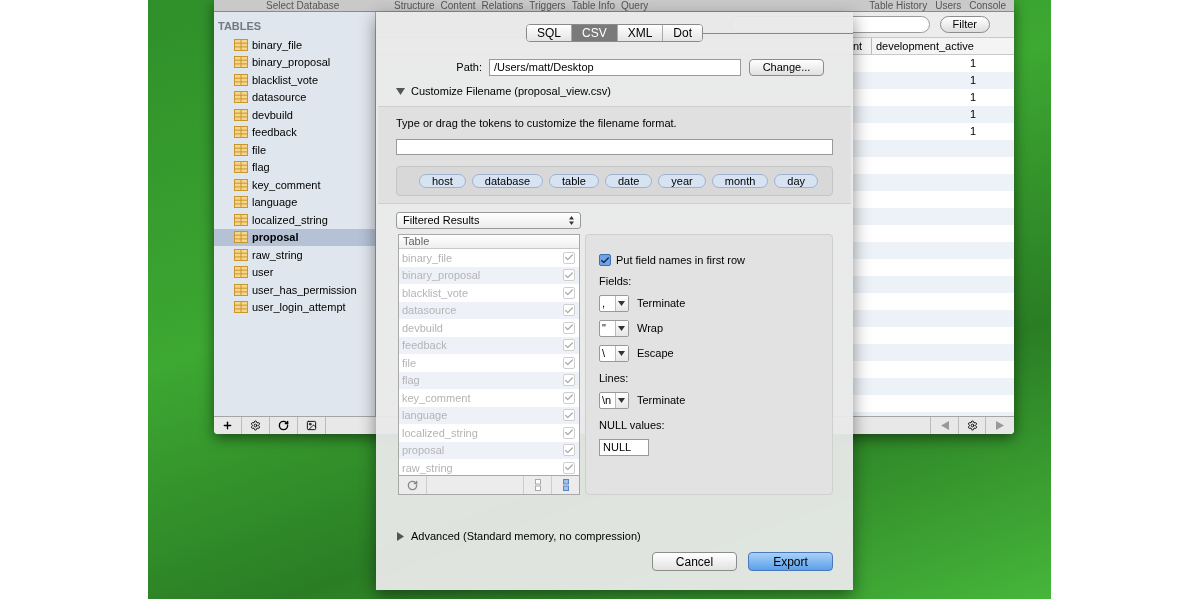 This screenshot has height=599, width=1200. I want to click on combo-box: \n, so click(614, 400).